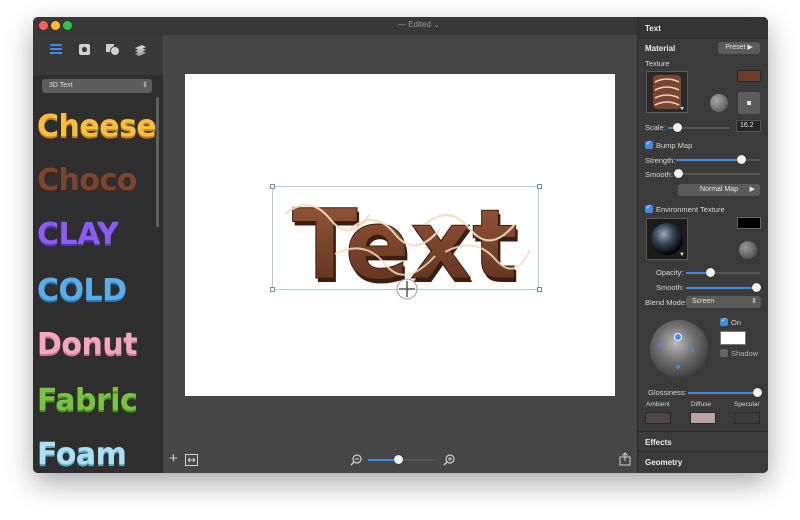 The image size is (800, 520). Describe the element at coordinates (666, 302) in the screenshot. I see `blend-mode-label: Blend Mode:` at that location.